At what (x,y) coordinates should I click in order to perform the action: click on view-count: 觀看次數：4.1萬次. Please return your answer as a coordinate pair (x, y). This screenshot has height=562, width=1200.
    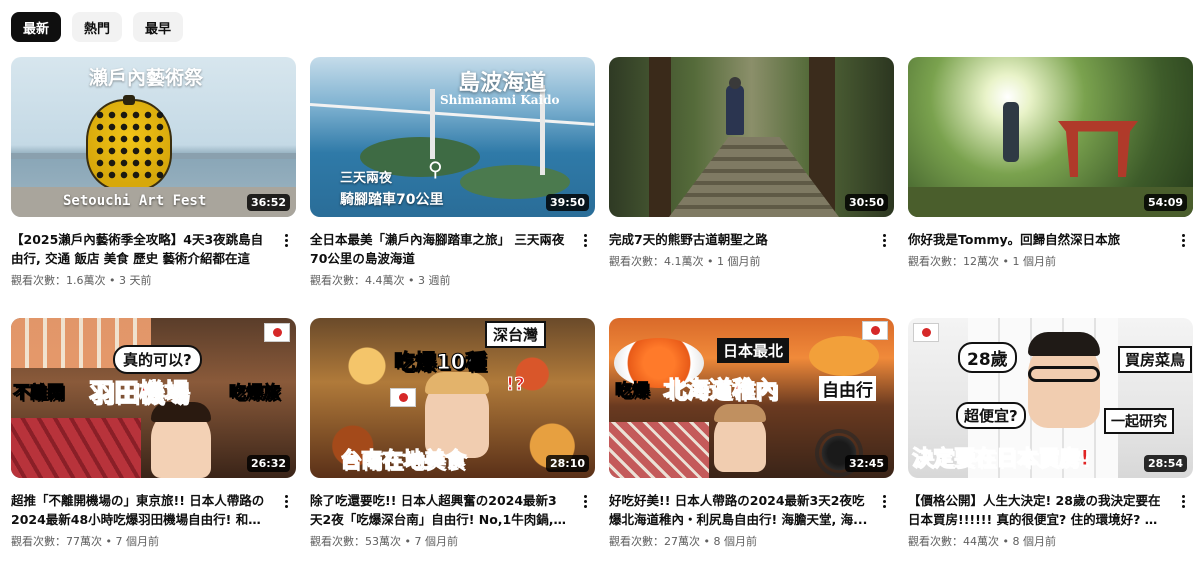
    Looking at the image, I should click on (656, 261).